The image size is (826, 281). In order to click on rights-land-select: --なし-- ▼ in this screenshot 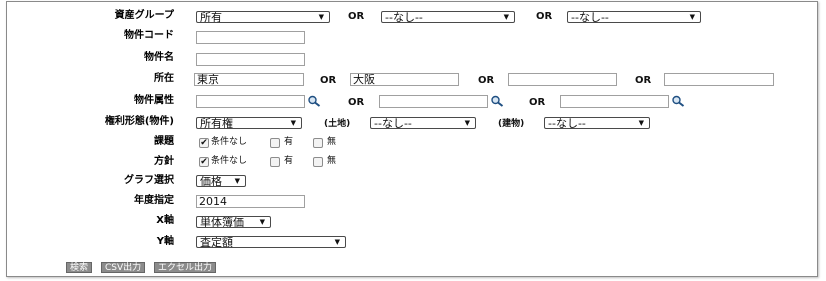, I will do `click(423, 123)`.